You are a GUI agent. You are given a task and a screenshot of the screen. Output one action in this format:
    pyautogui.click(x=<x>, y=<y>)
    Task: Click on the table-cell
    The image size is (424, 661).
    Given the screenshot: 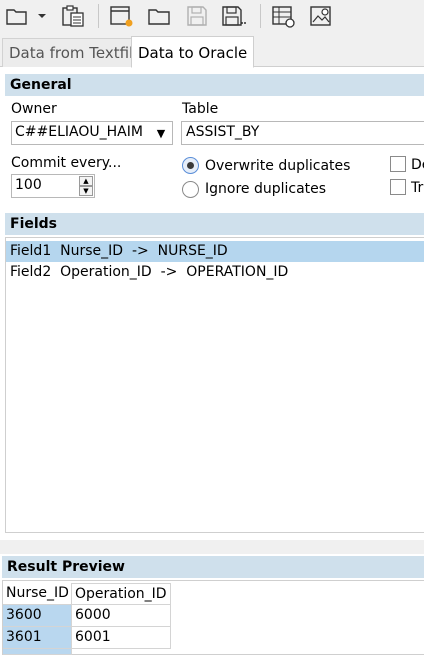 What is the action you would take?
    pyautogui.click(x=37, y=652)
    